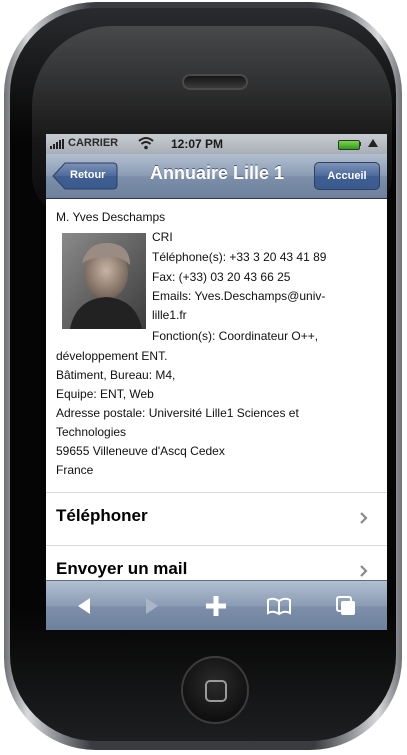 This screenshot has width=407, height=755. What do you see at coordinates (85, 606) in the screenshot?
I see `back-arrow-icon` at bounding box center [85, 606].